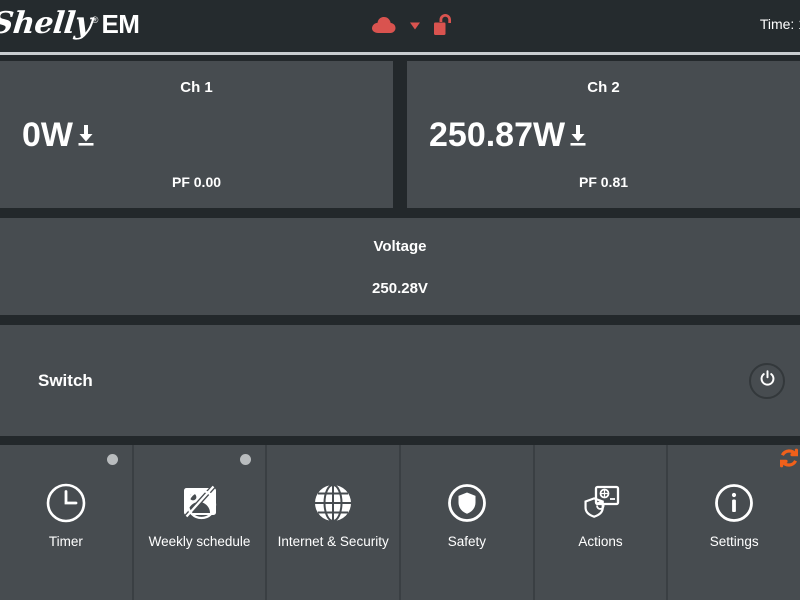 This screenshot has width=800, height=600. I want to click on unlock-icon, so click(442, 25).